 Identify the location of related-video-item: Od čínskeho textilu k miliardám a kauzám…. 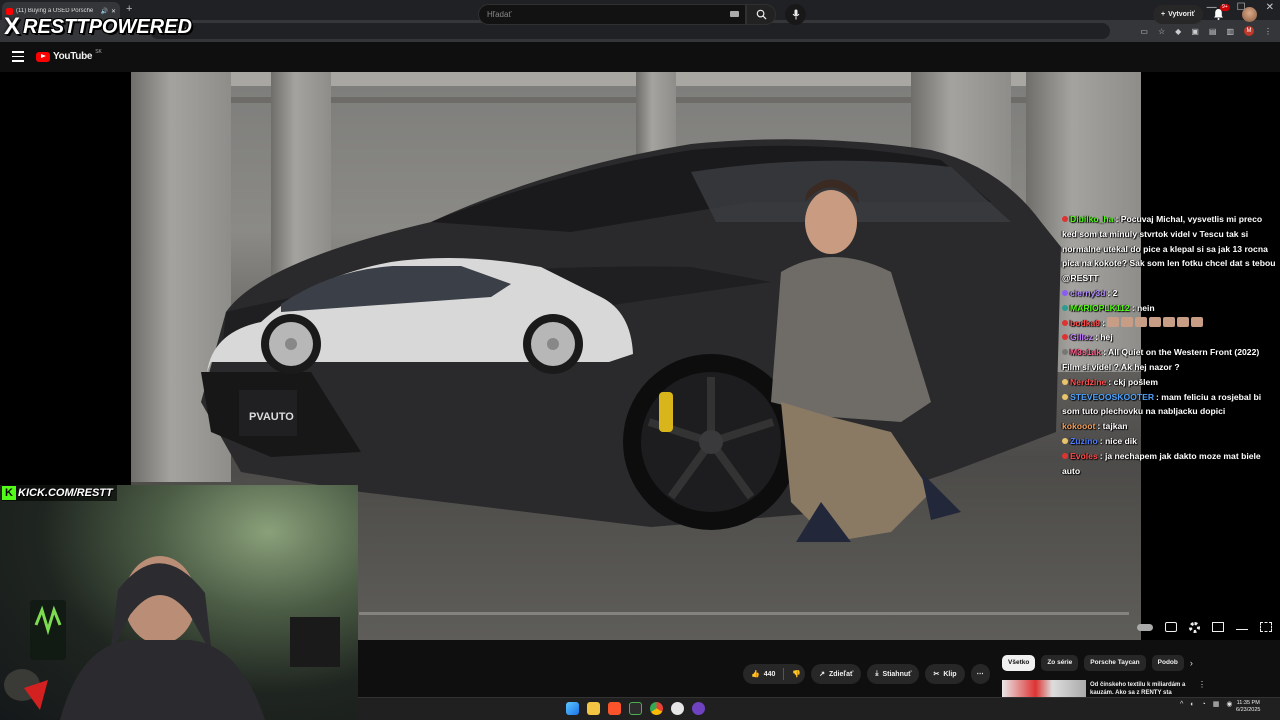
(1137, 688).